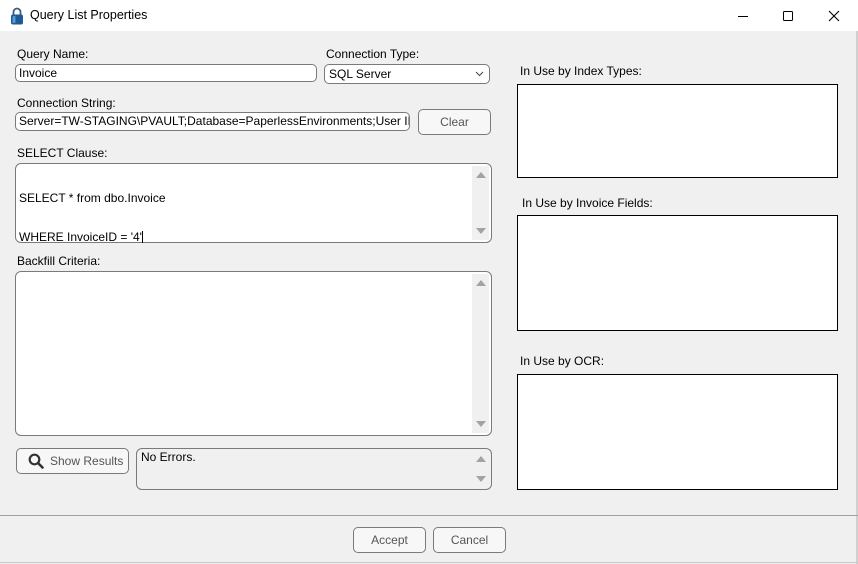 Image resolution: width=858 pixels, height=564 pixels. Describe the element at coordinates (17, 16) in the screenshot. I see `padlock-icon` at that location.